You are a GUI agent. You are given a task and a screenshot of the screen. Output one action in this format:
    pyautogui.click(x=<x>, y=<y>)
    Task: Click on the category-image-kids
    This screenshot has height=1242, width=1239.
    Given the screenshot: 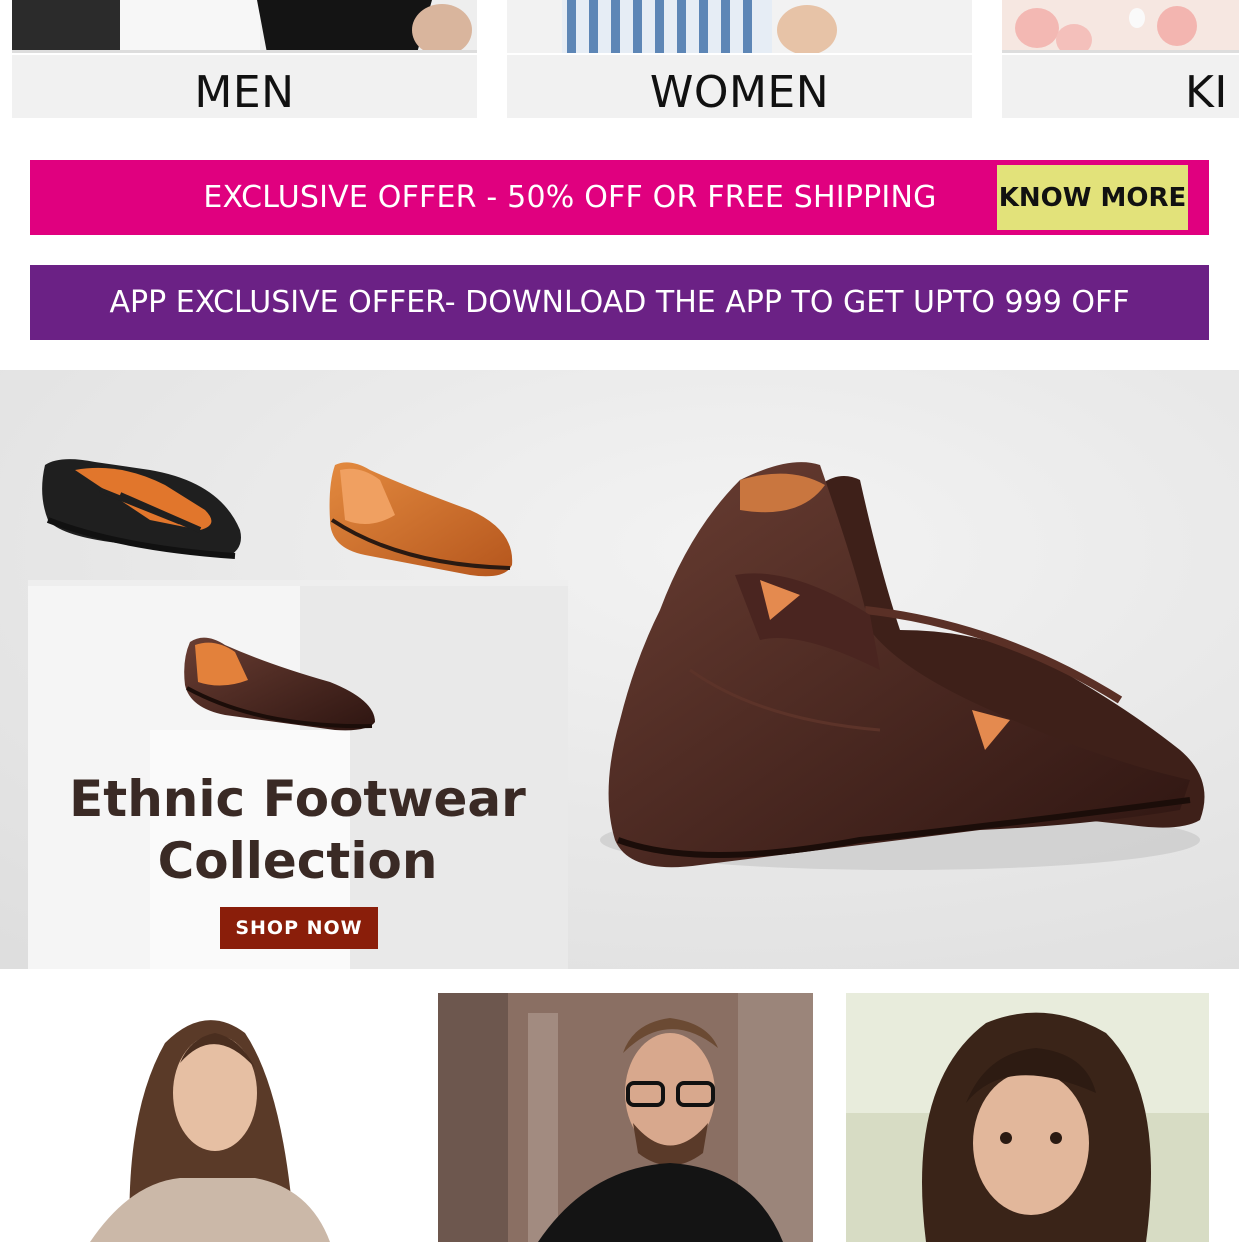 What is the action you would take?
    pyautogui.click(x=1120, y=26)
    